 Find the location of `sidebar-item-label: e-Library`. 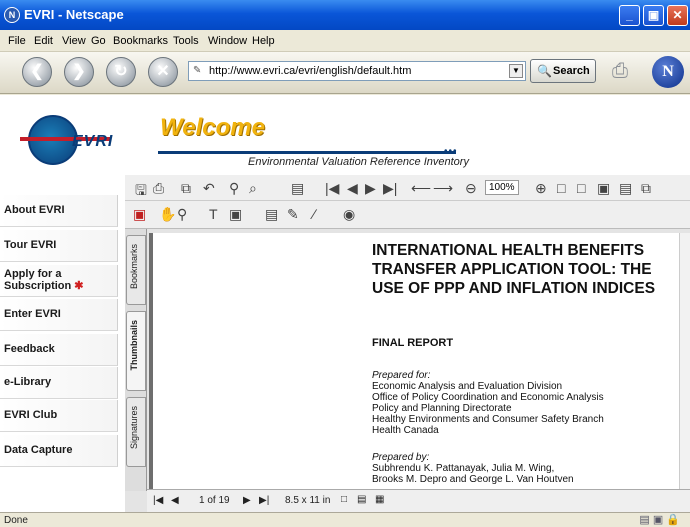

sidebar-item-label: e-Library is located at coordinates (28, 382).